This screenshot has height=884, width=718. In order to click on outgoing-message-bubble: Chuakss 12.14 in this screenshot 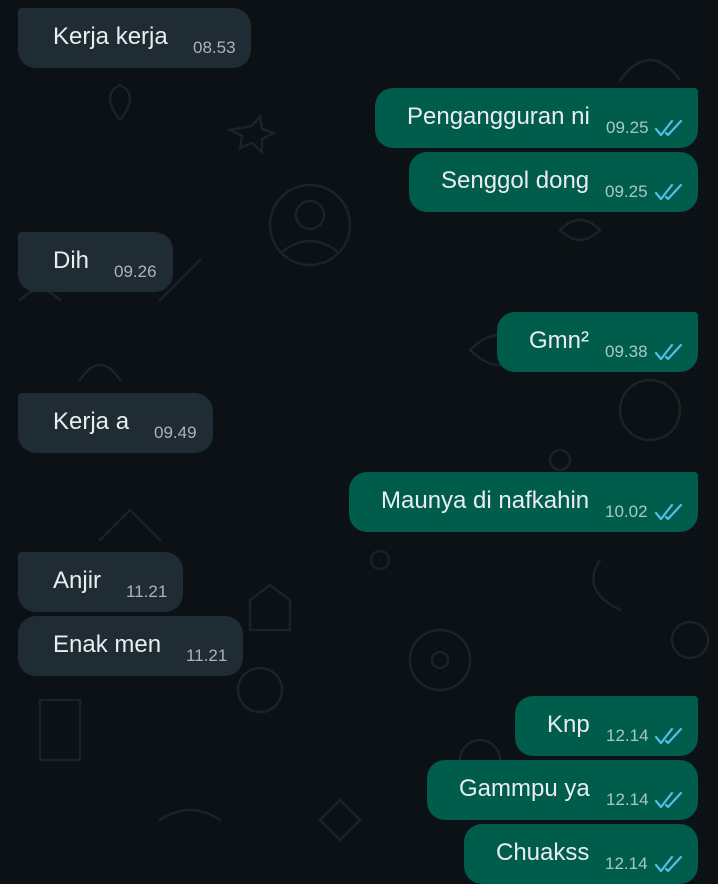, I will do `click(581, 854)`.